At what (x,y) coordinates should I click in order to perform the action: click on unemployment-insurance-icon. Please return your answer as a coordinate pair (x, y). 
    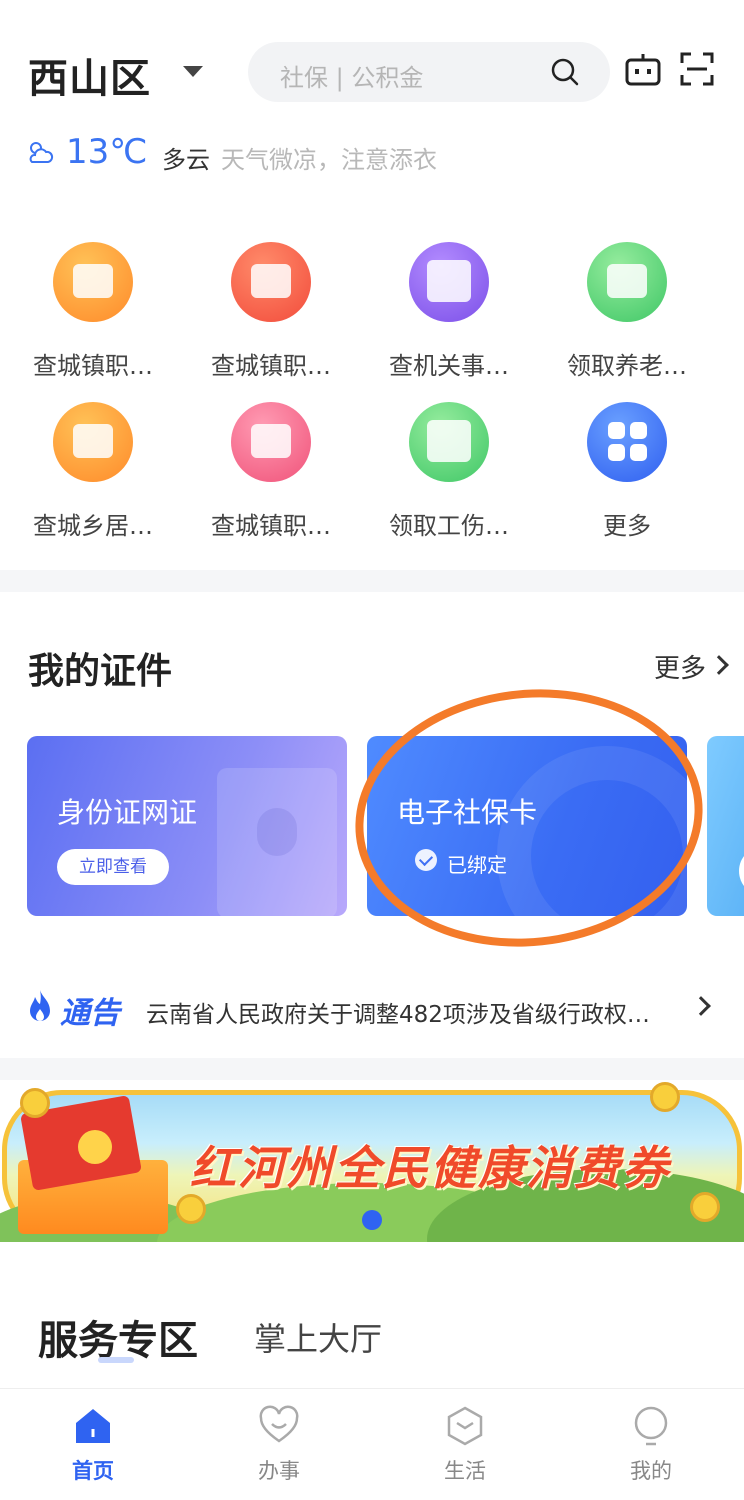
    Looking at the image, I should click on (271, 282).